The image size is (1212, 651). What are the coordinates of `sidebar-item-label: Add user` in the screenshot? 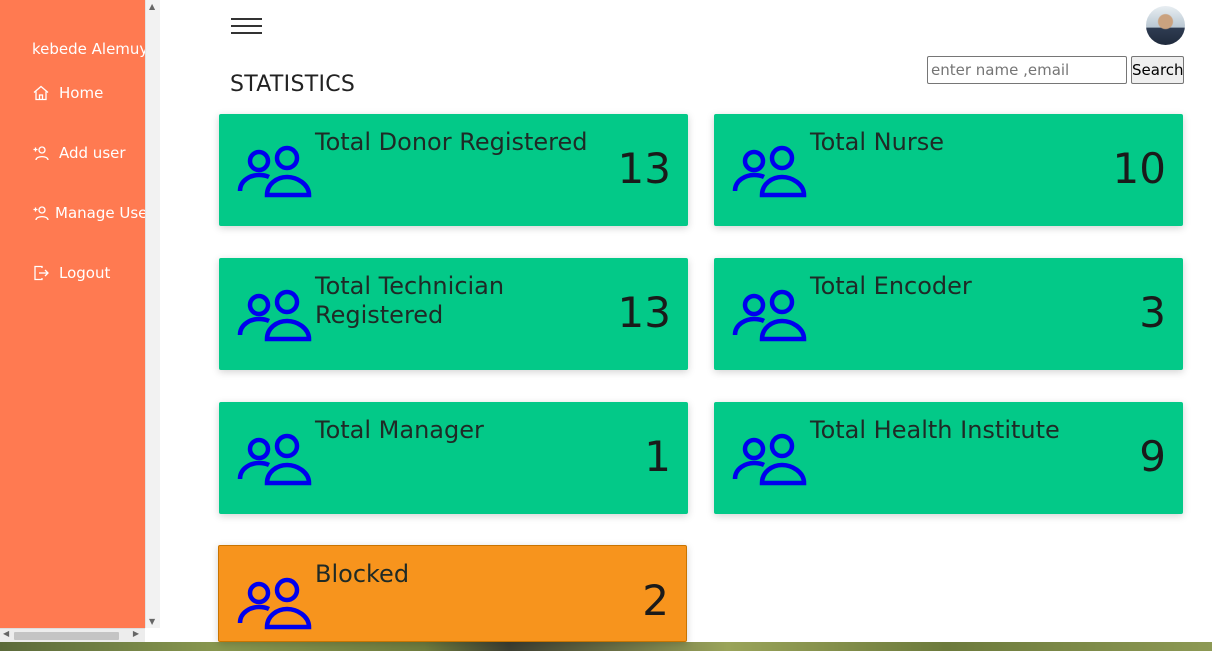 It's located at (92, 153).